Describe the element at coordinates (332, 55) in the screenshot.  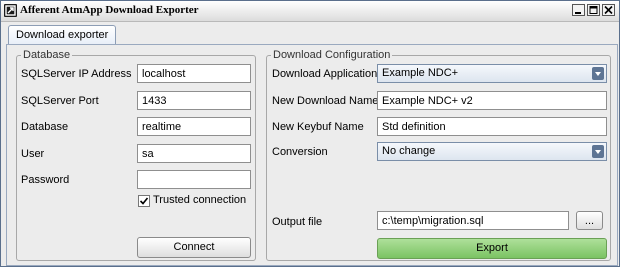
I see `download-config-legend: Download Configuration` at that location.